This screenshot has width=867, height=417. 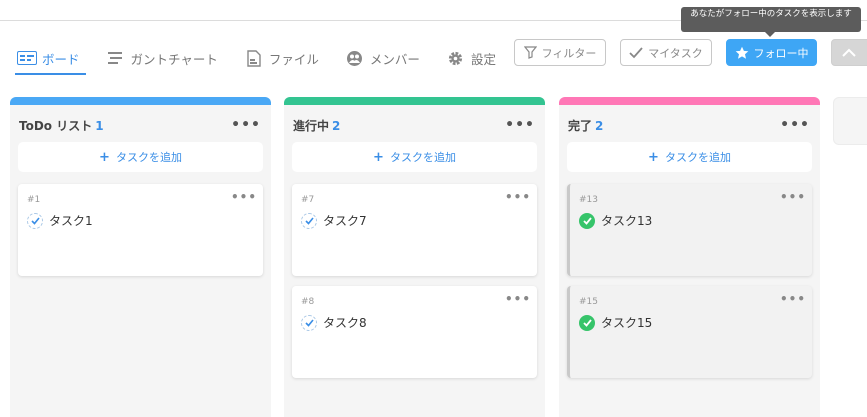 I want to click on tab-board-label: ボード, so click(x=61, y=59).